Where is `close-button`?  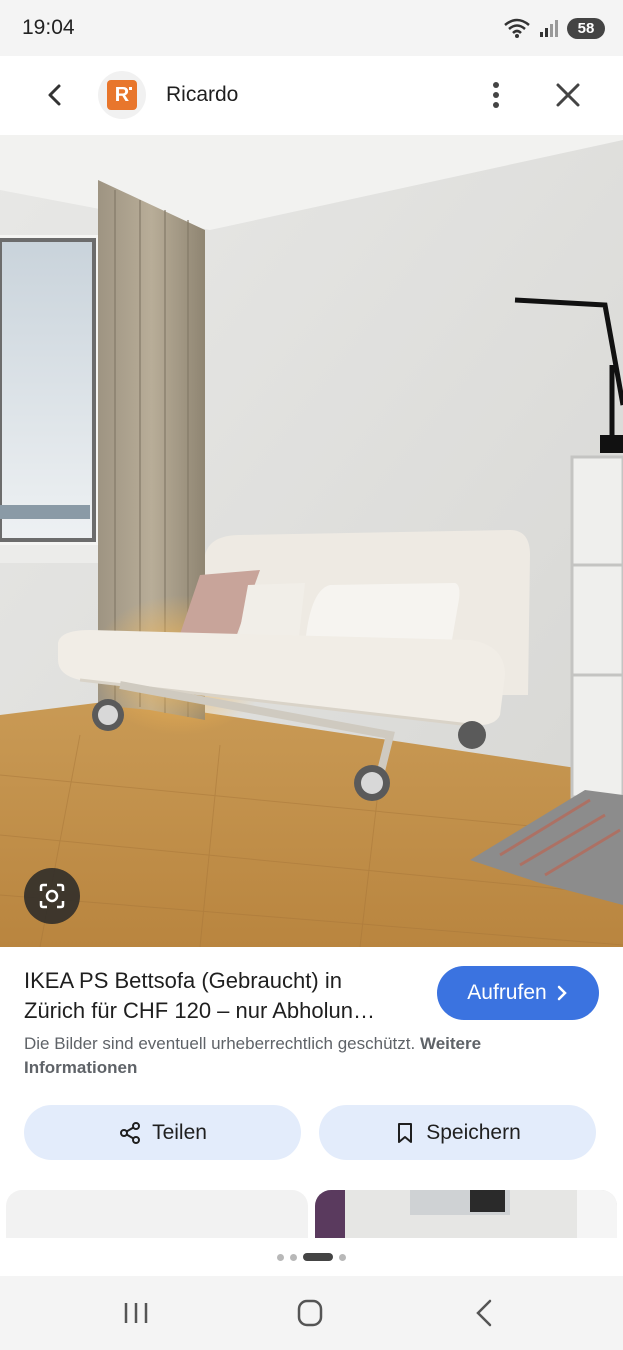
close-button is located at coordinates (568, 95).